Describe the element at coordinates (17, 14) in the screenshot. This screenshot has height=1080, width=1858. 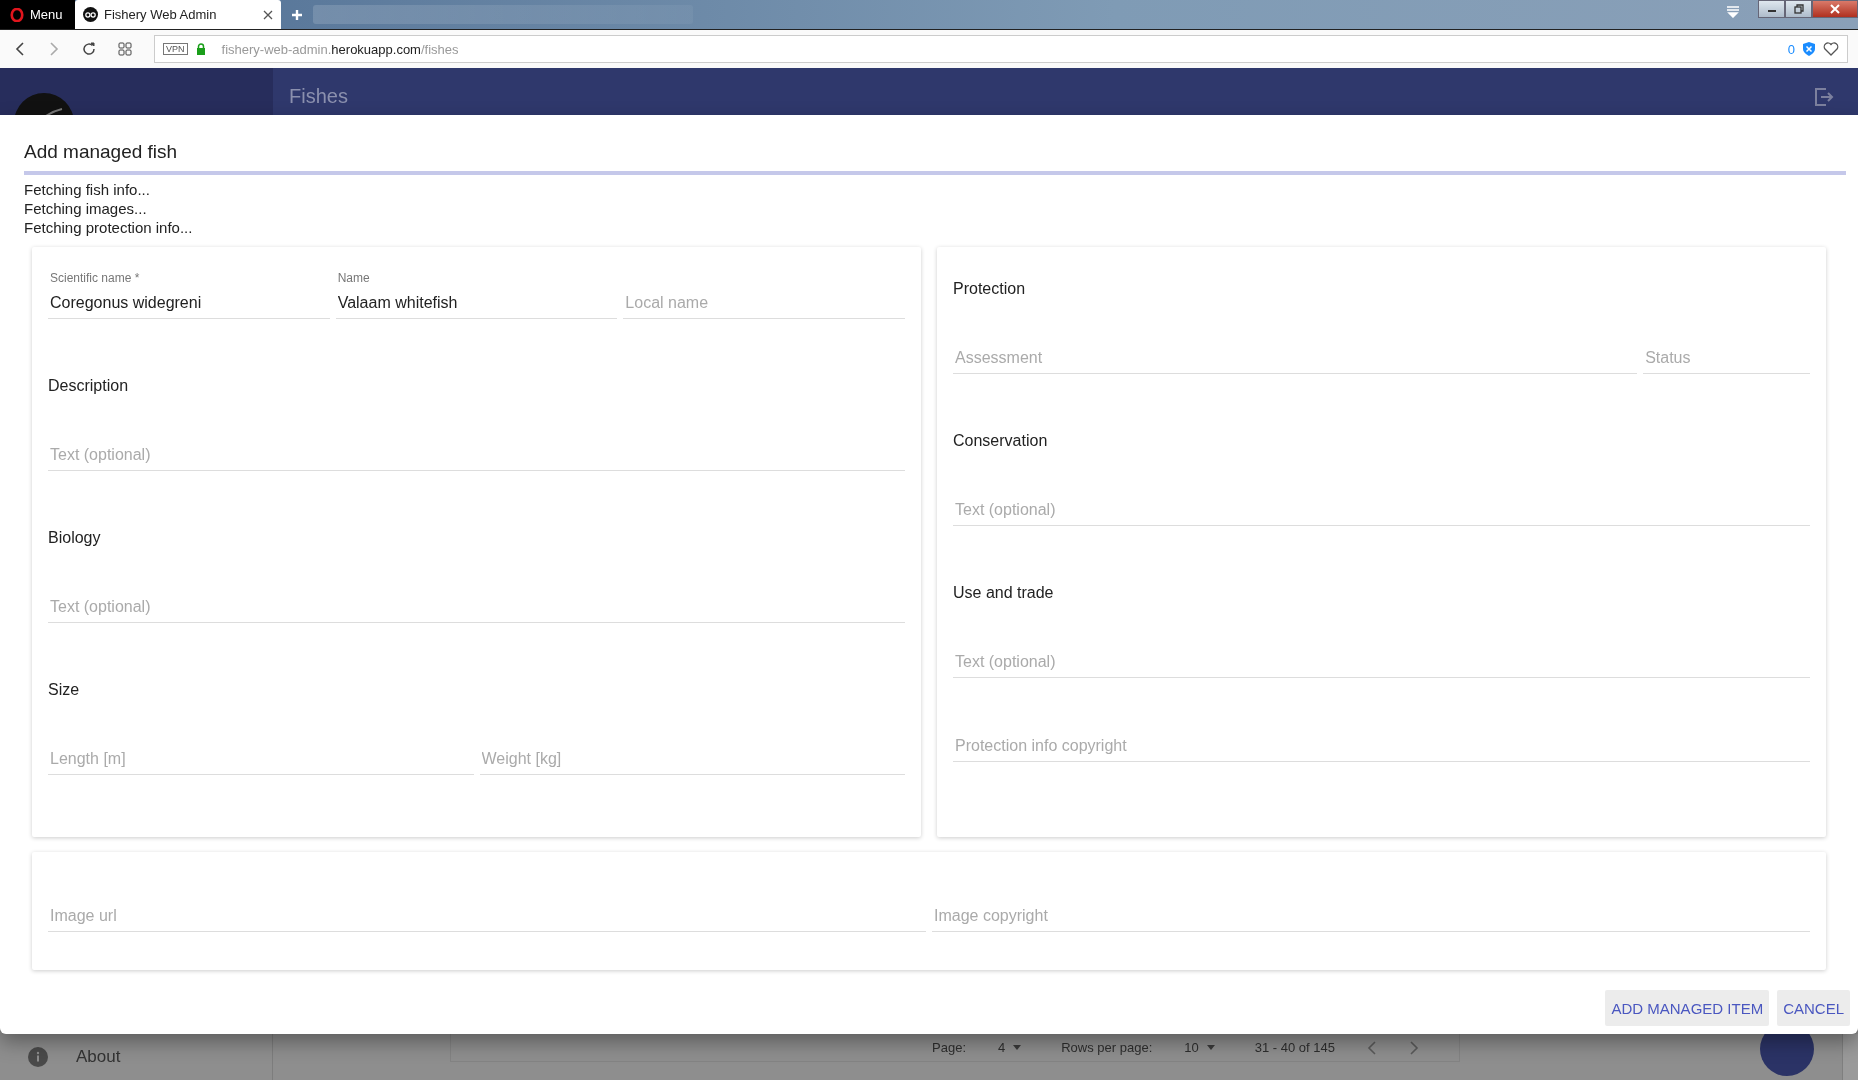
I see `opera-logo-icon` at that location.